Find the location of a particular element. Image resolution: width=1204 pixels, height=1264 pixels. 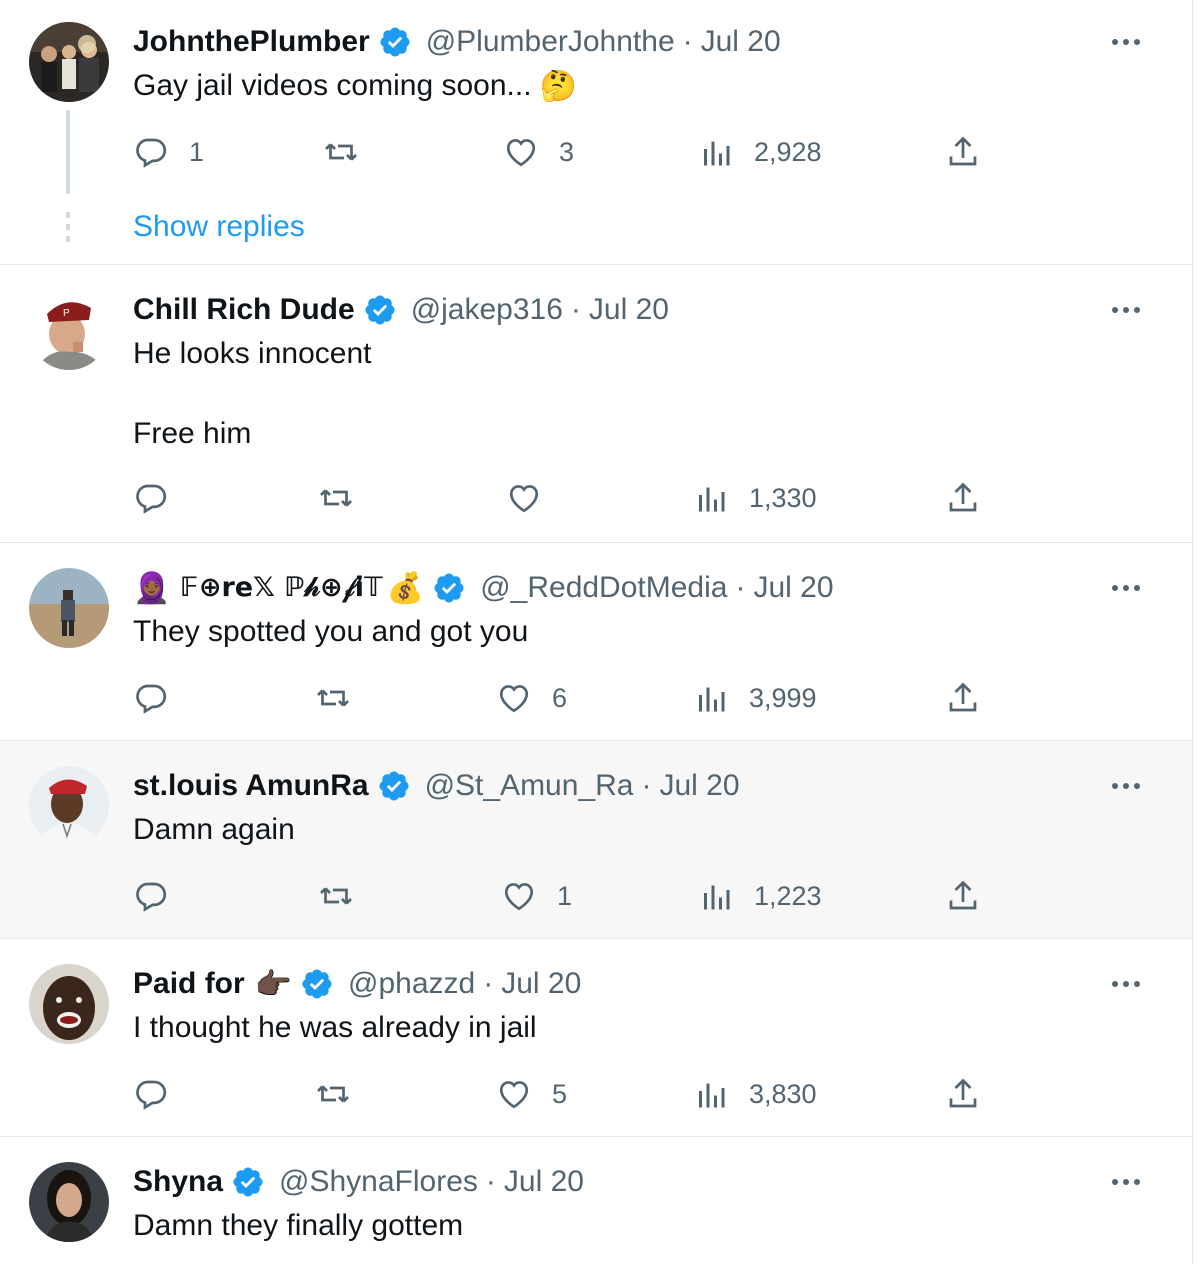

display-name: JohnthePlumber is located at coordinates (251, 42).